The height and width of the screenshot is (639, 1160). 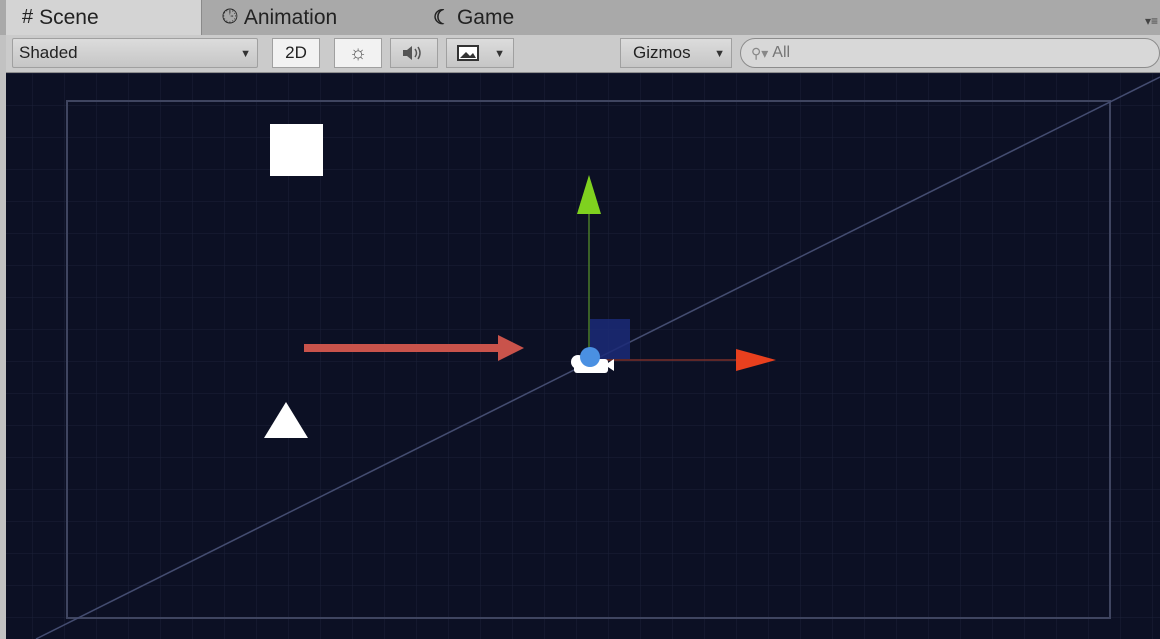 I want to click on lighting-toggle-button: ☼, so click(x=358, y=53).